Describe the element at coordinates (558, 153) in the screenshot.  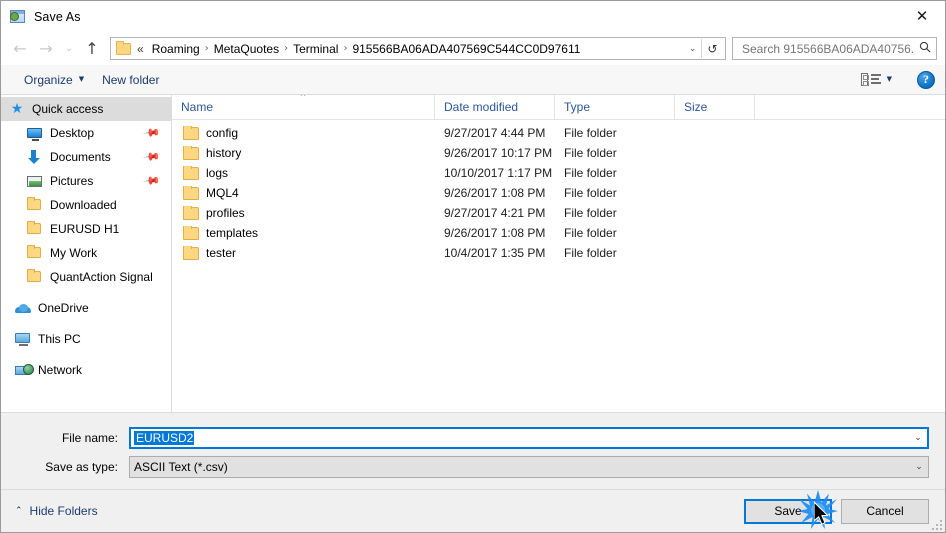
I see `table-row: history 9/26/2017 10:17 PM File folder` at that location.